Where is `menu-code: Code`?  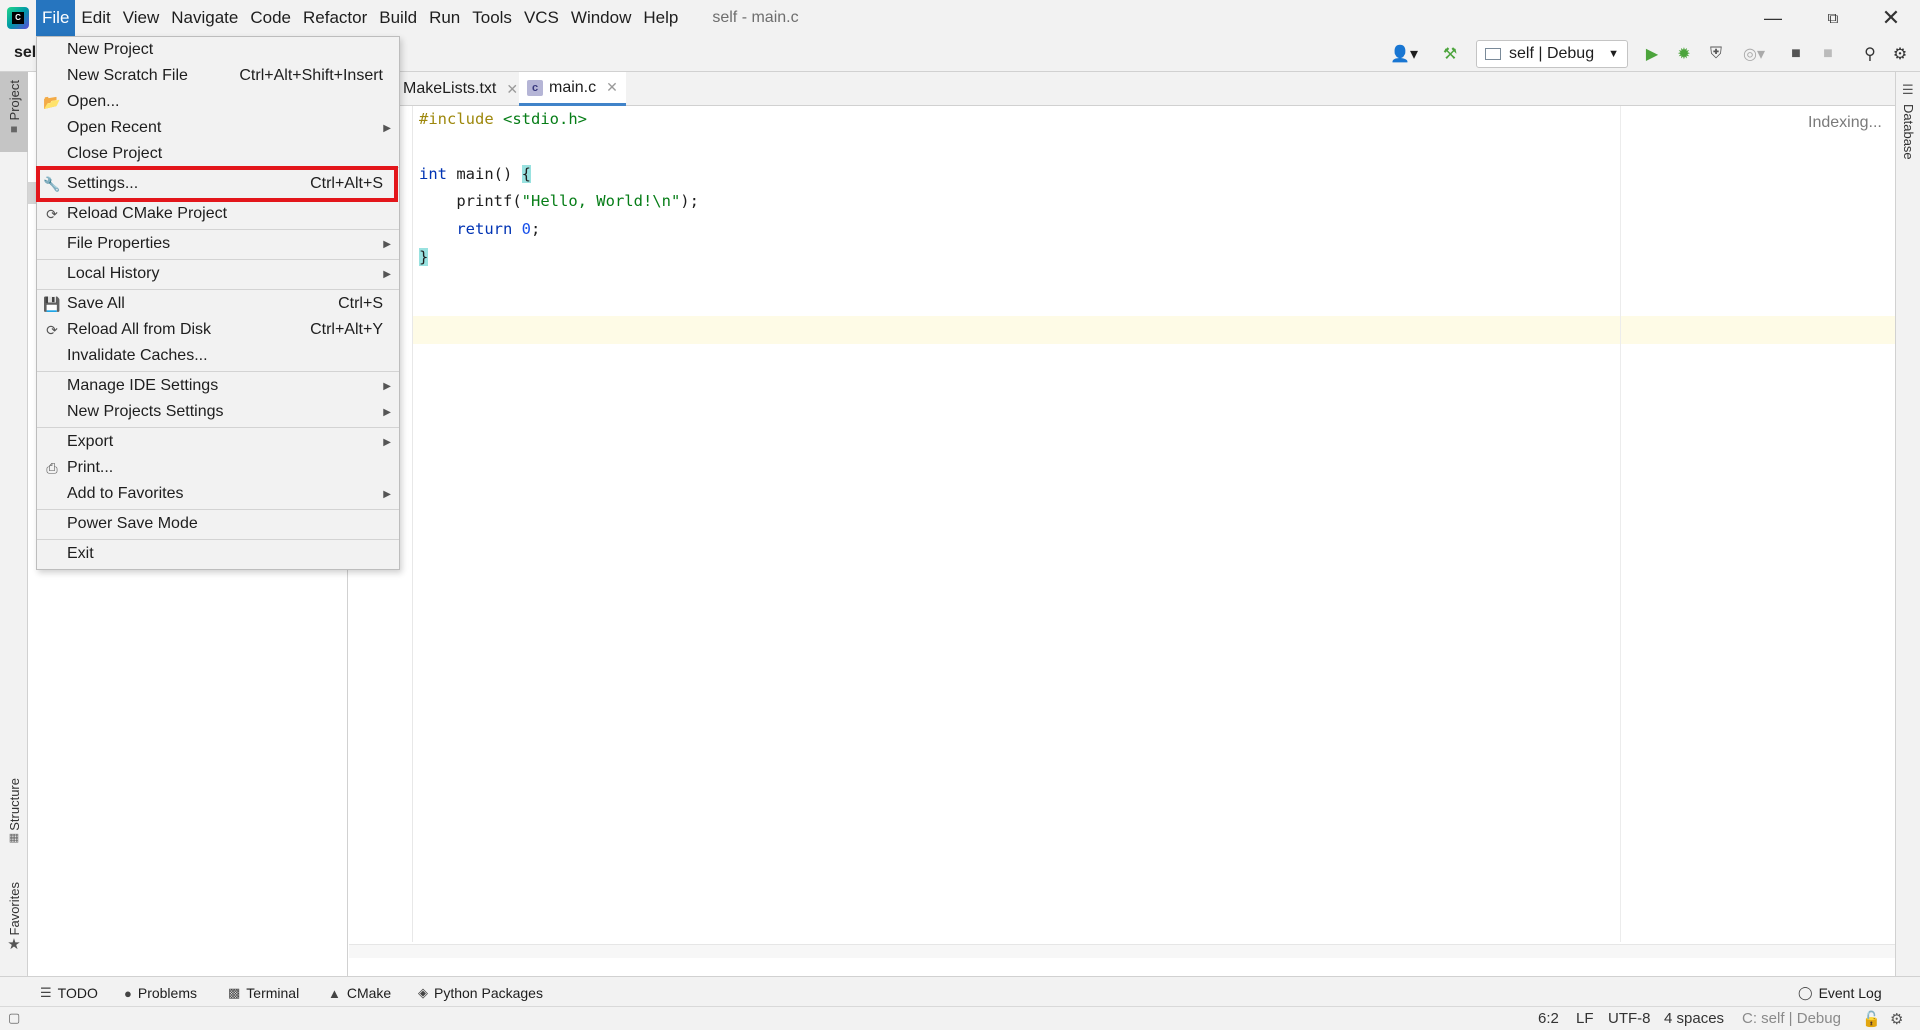
menu-code: Code is located at coordinates (270, 18).